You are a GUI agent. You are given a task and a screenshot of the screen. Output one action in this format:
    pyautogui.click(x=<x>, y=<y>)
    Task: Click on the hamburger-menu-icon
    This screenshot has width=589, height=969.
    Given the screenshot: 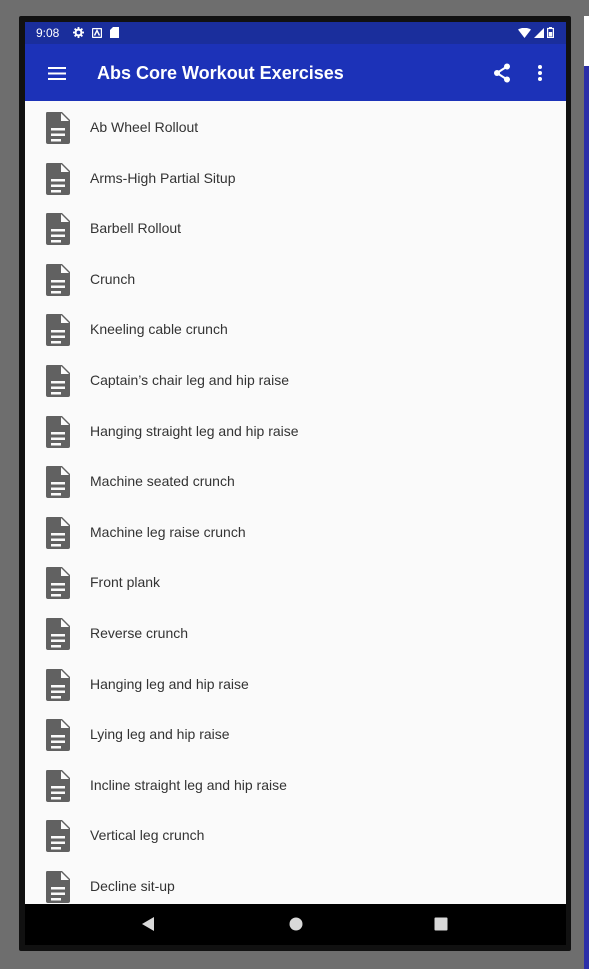 What is the action you would take?
    pyautogui.click(x=57, y=73)
    